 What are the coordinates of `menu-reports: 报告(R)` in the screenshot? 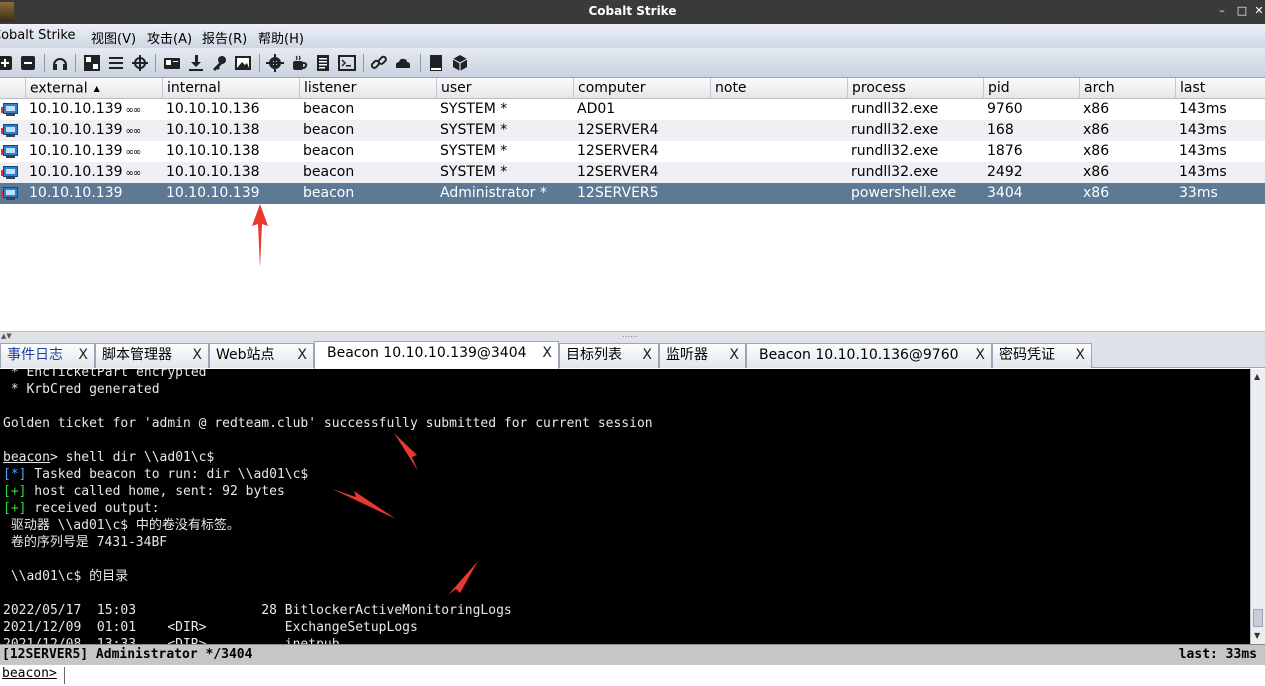 It's located at (224, 37).